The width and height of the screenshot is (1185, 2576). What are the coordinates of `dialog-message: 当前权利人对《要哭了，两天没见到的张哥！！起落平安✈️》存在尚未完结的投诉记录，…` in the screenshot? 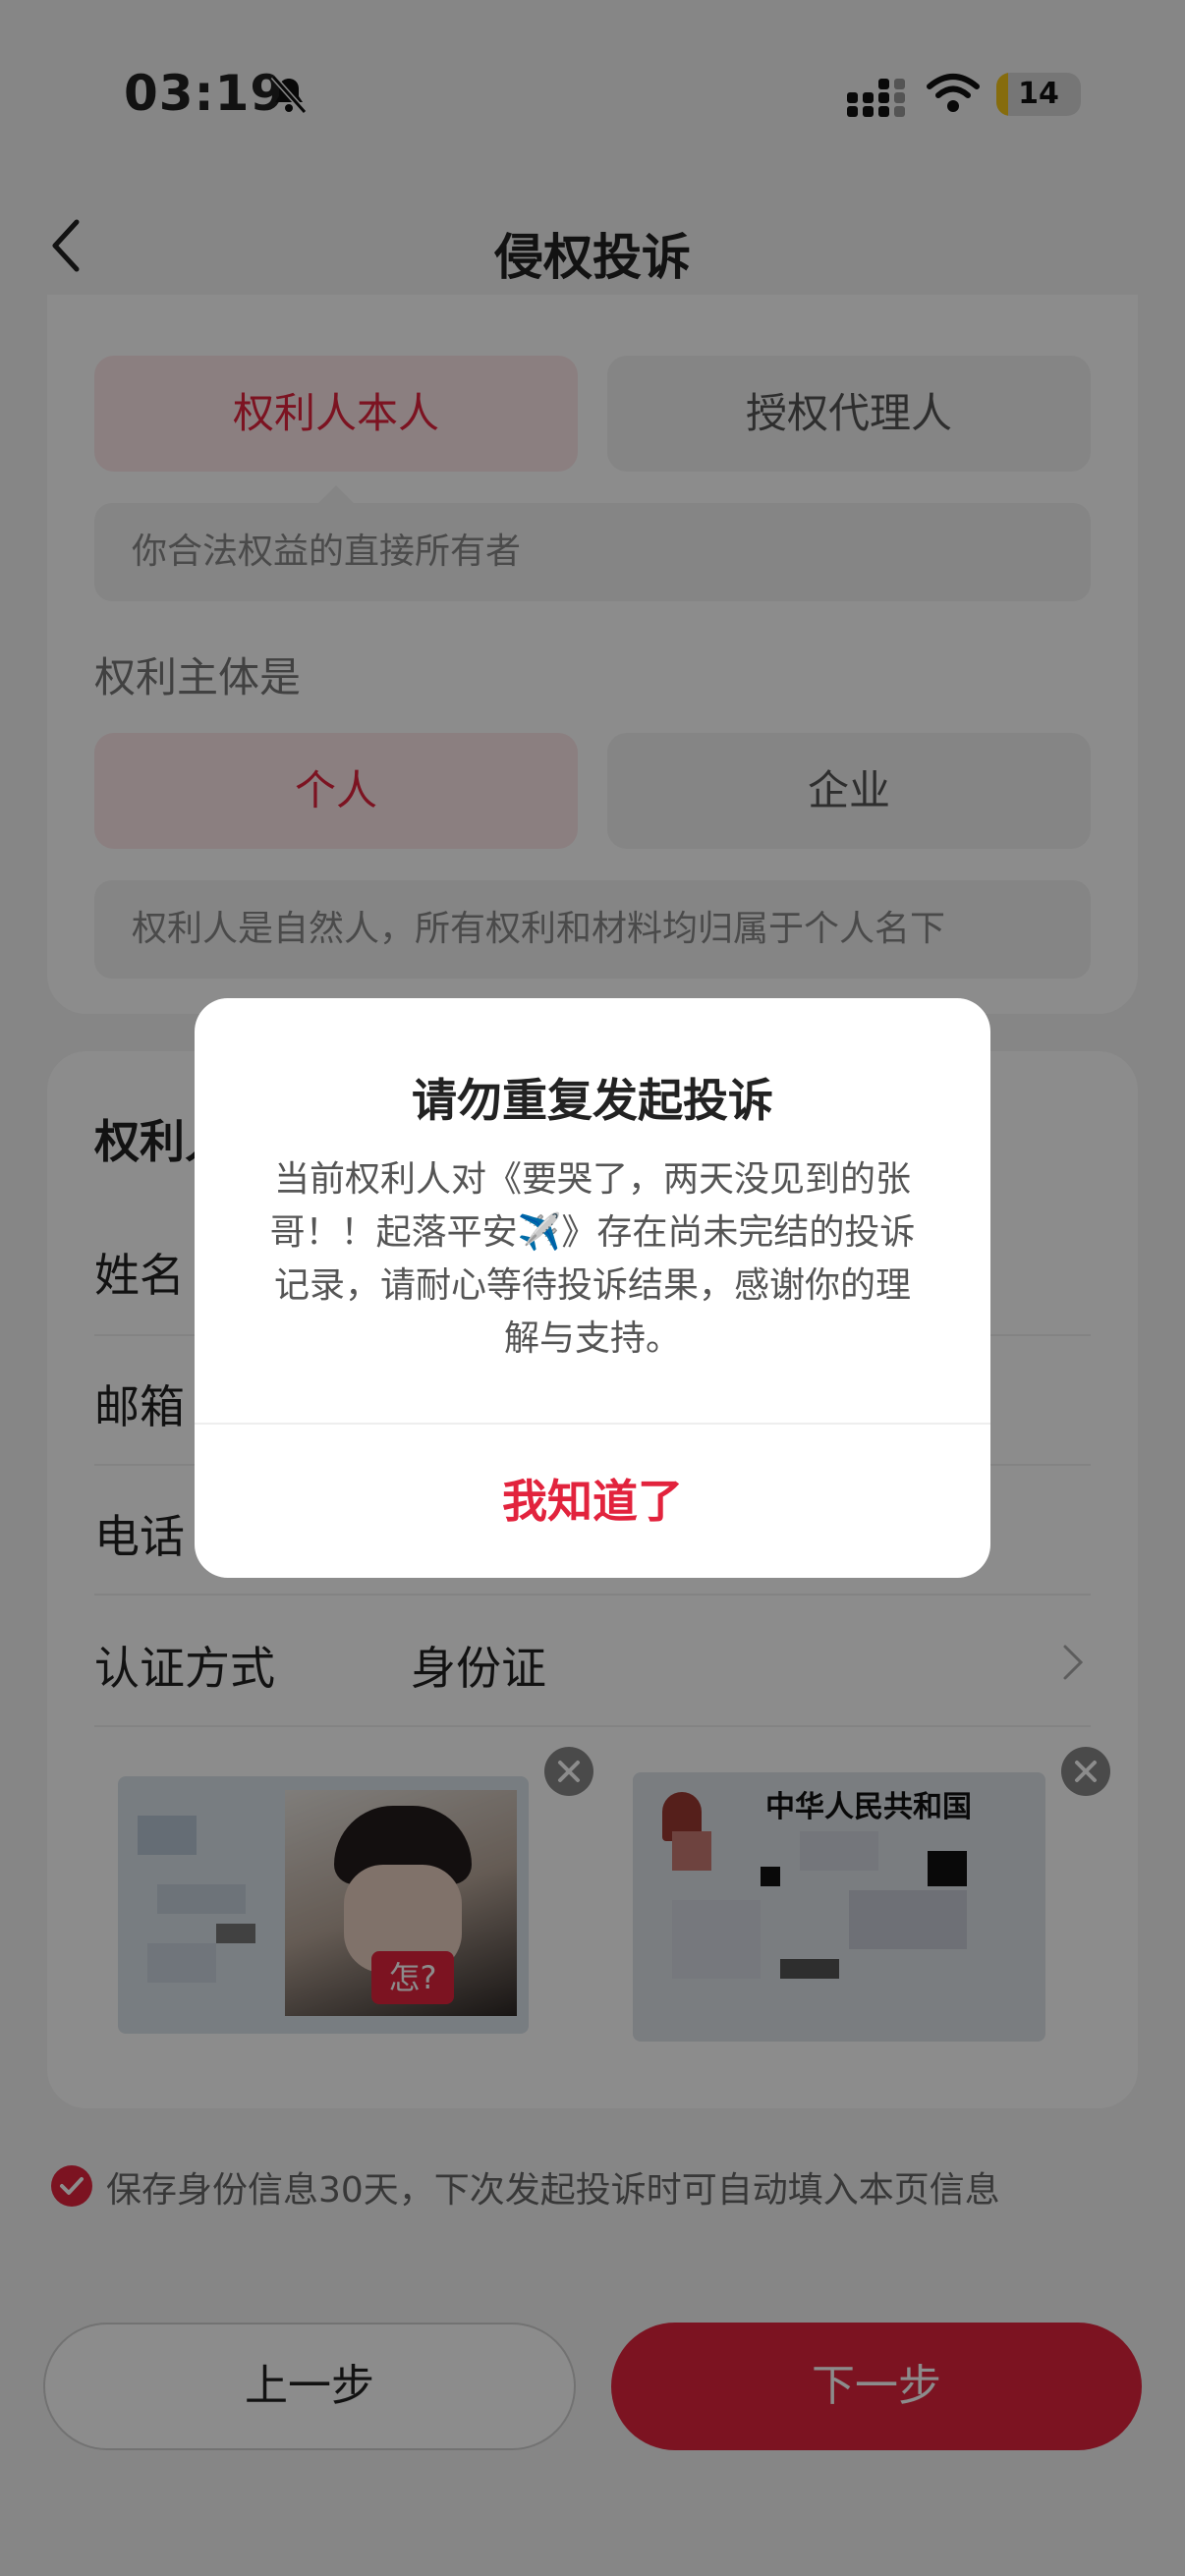 It's located at (592, 1259).